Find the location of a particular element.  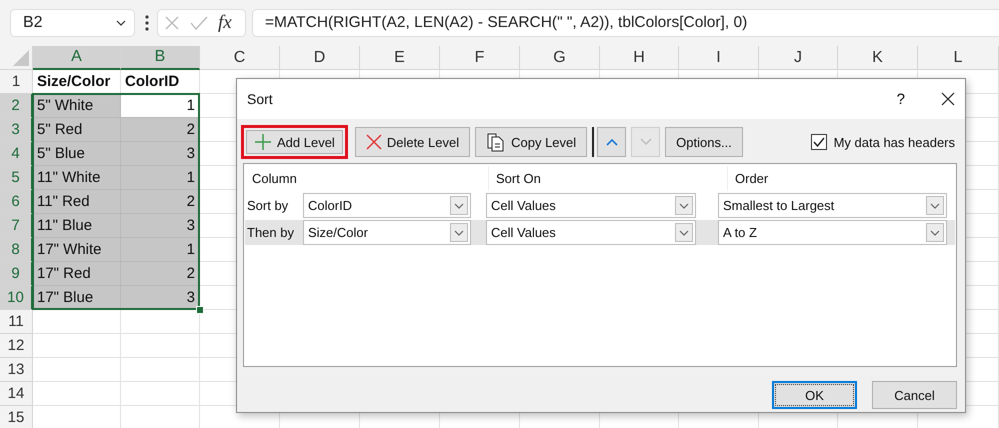

column-header: G is located at coordinates (560, 58).